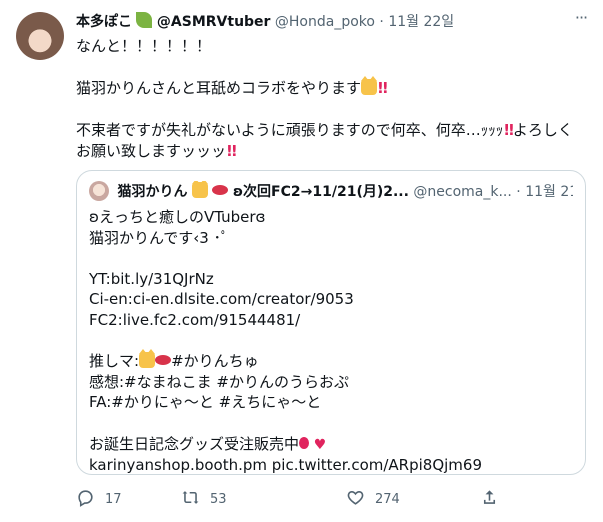 This screenshot has height=522, width=603. Describe the element at coordinates (355, 498) in the screenshot. I see `like-icon` at that location.